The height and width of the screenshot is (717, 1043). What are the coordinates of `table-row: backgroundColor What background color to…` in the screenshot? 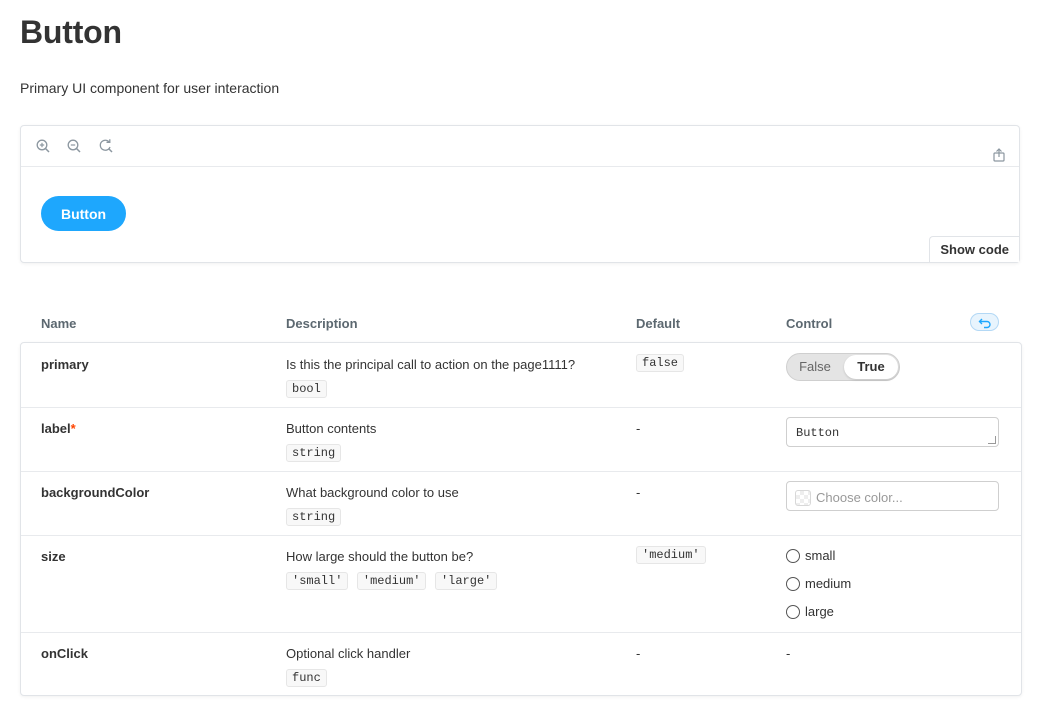 It's located at (521, 503).